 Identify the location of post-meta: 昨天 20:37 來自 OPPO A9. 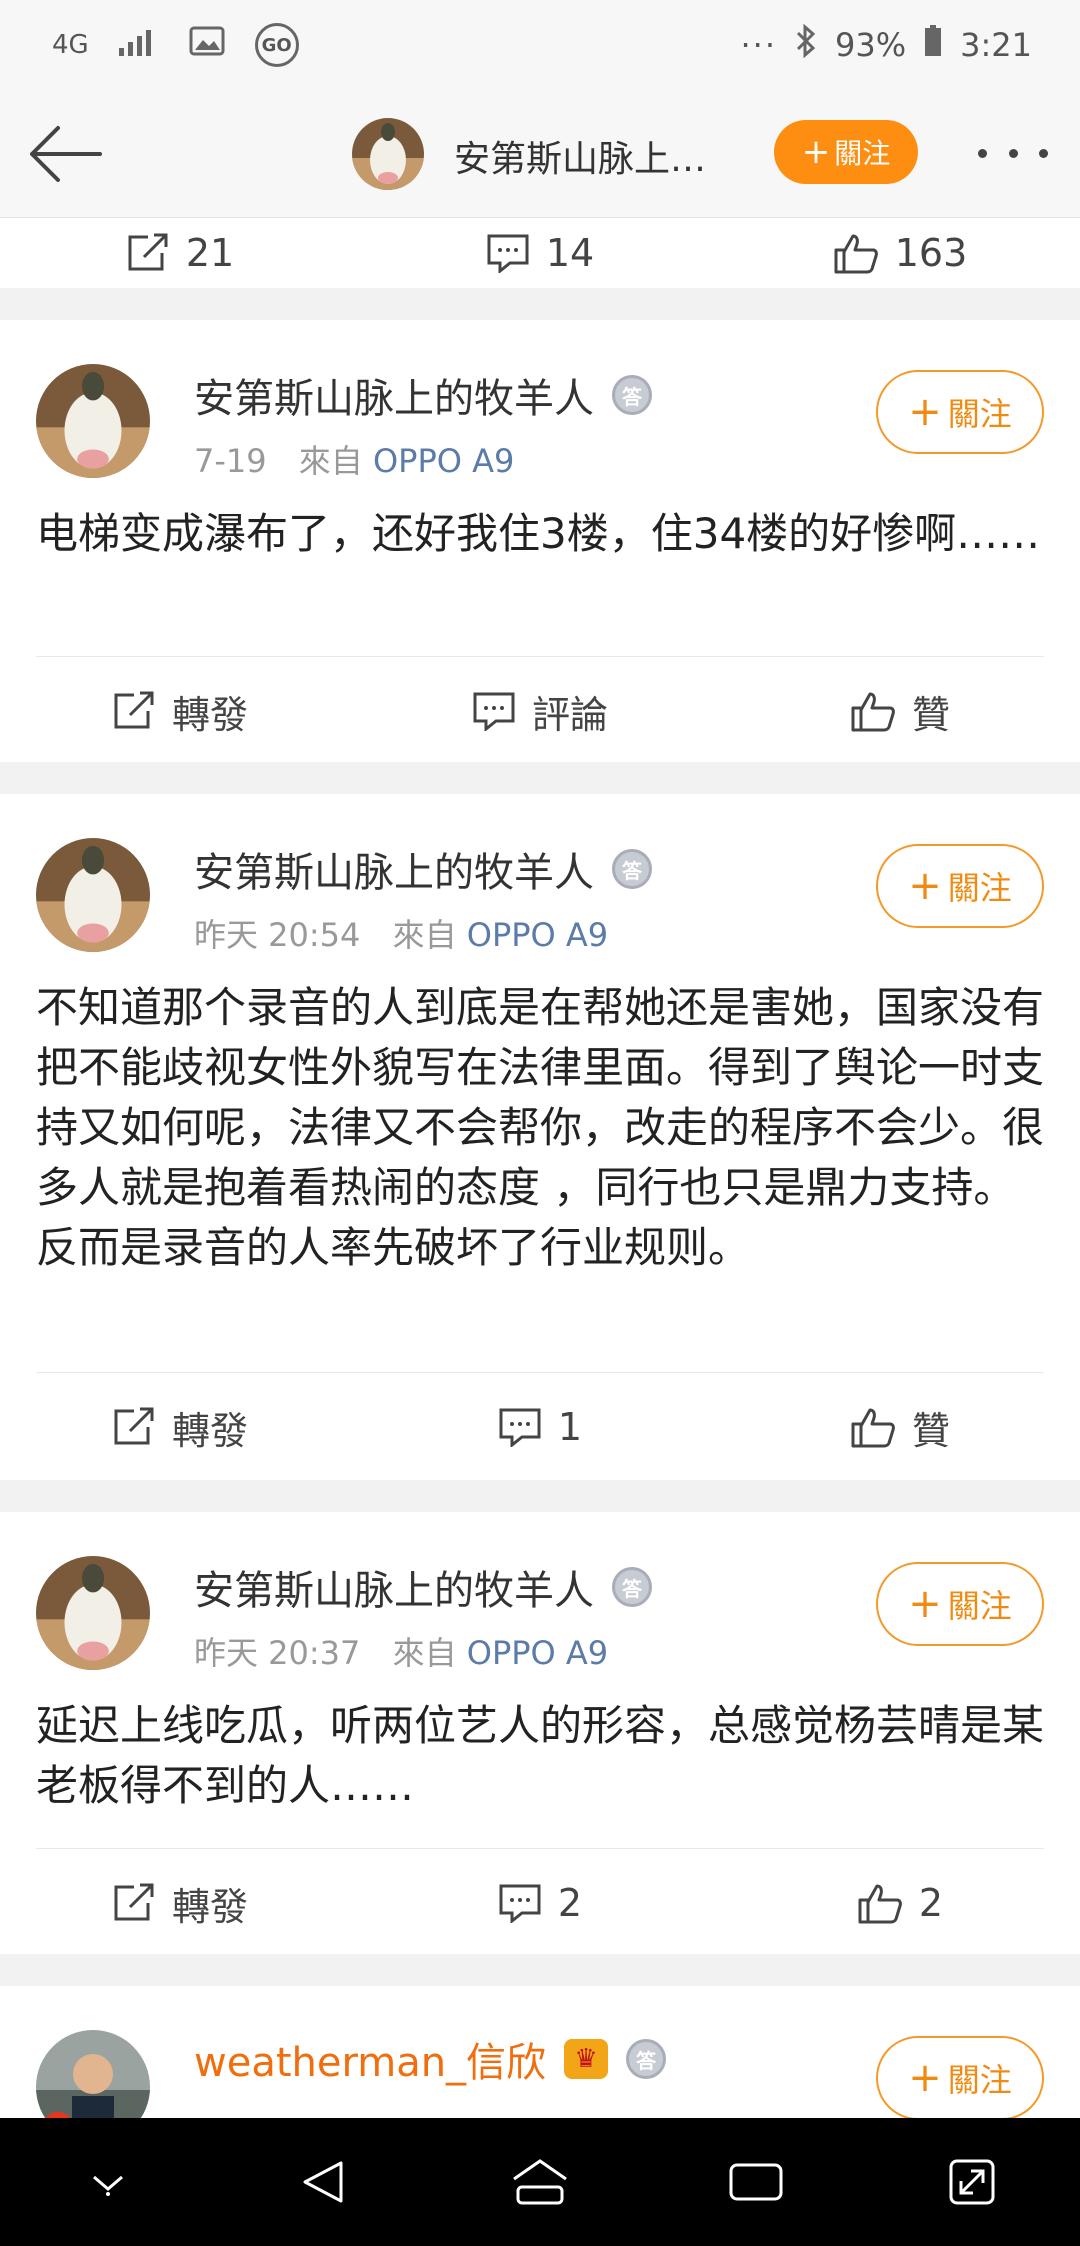
(401, 1651).